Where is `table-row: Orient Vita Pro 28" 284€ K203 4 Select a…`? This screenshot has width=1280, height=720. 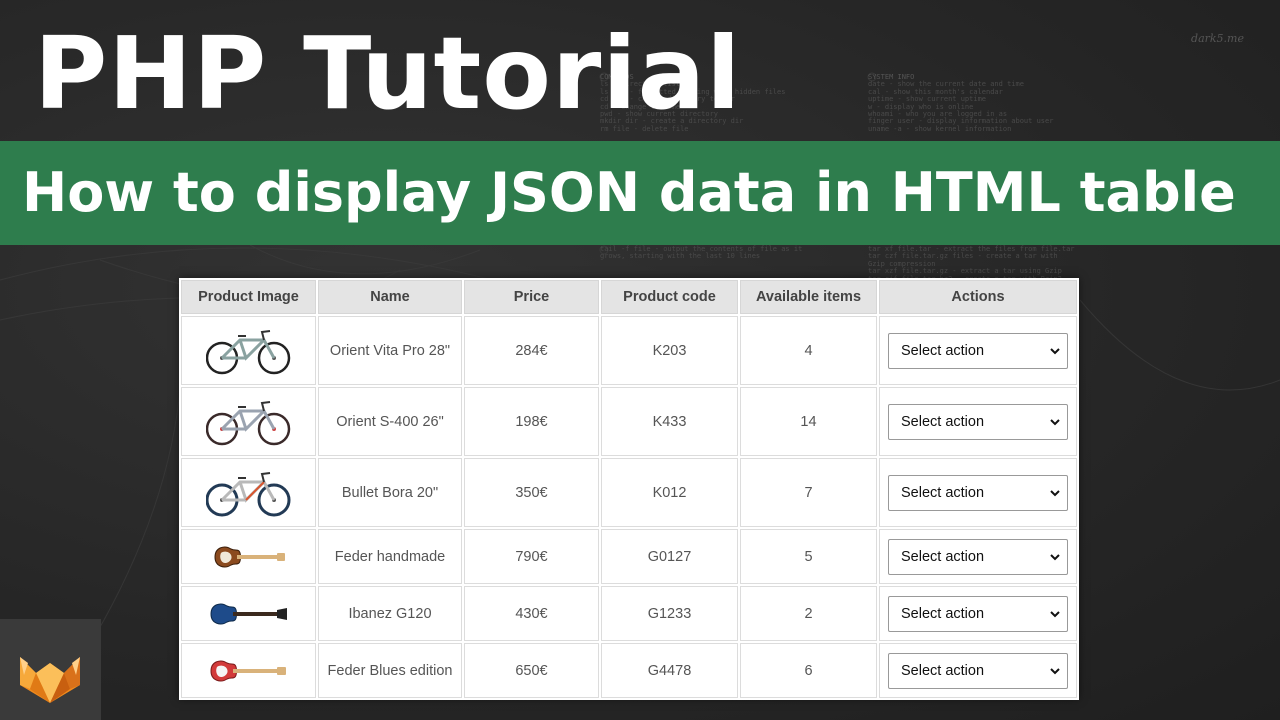
table-row: Orient Vita Pro 28" 284€ K203 4 Select a… is located at coordinates (629, 350).